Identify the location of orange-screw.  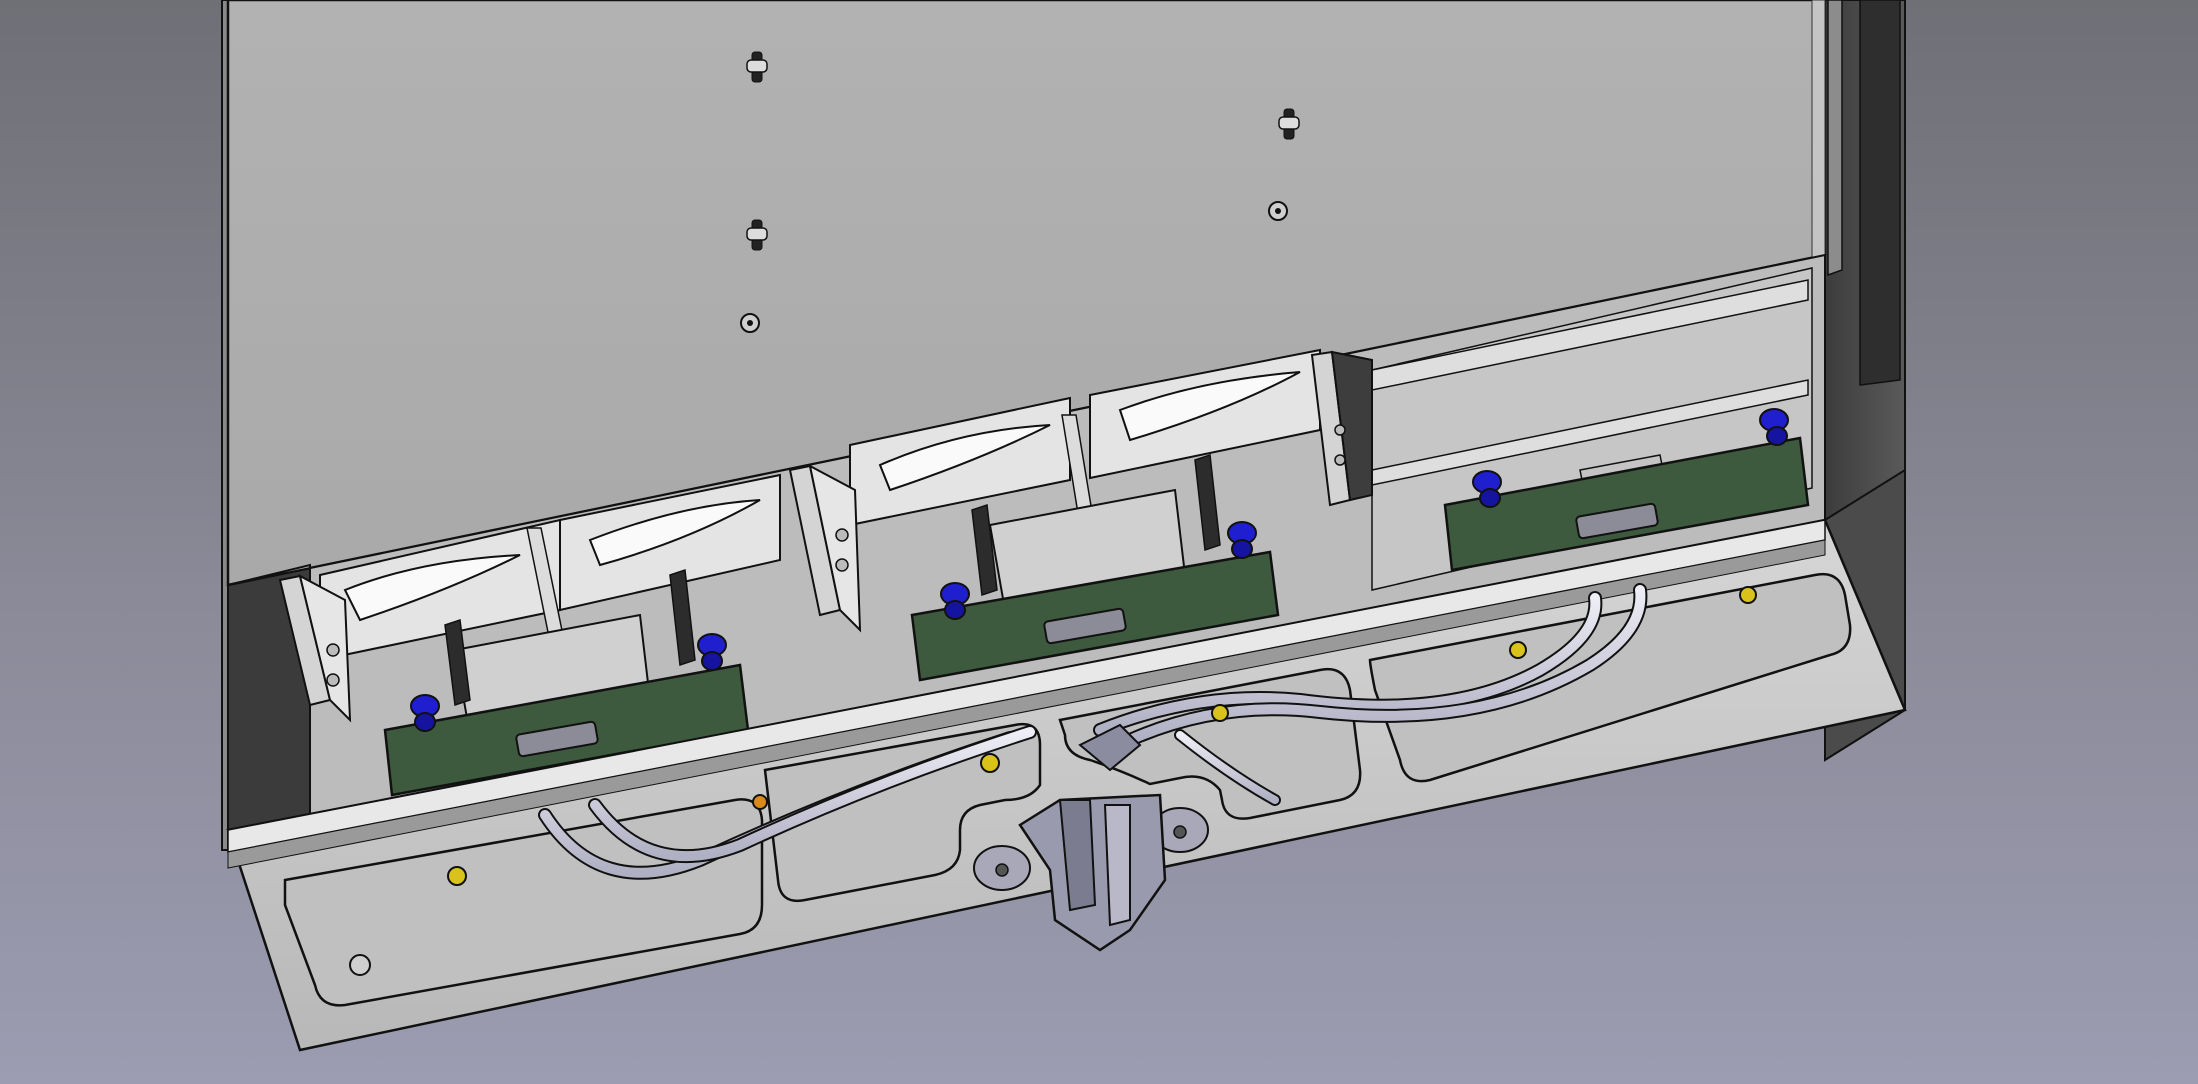
(760, 802).